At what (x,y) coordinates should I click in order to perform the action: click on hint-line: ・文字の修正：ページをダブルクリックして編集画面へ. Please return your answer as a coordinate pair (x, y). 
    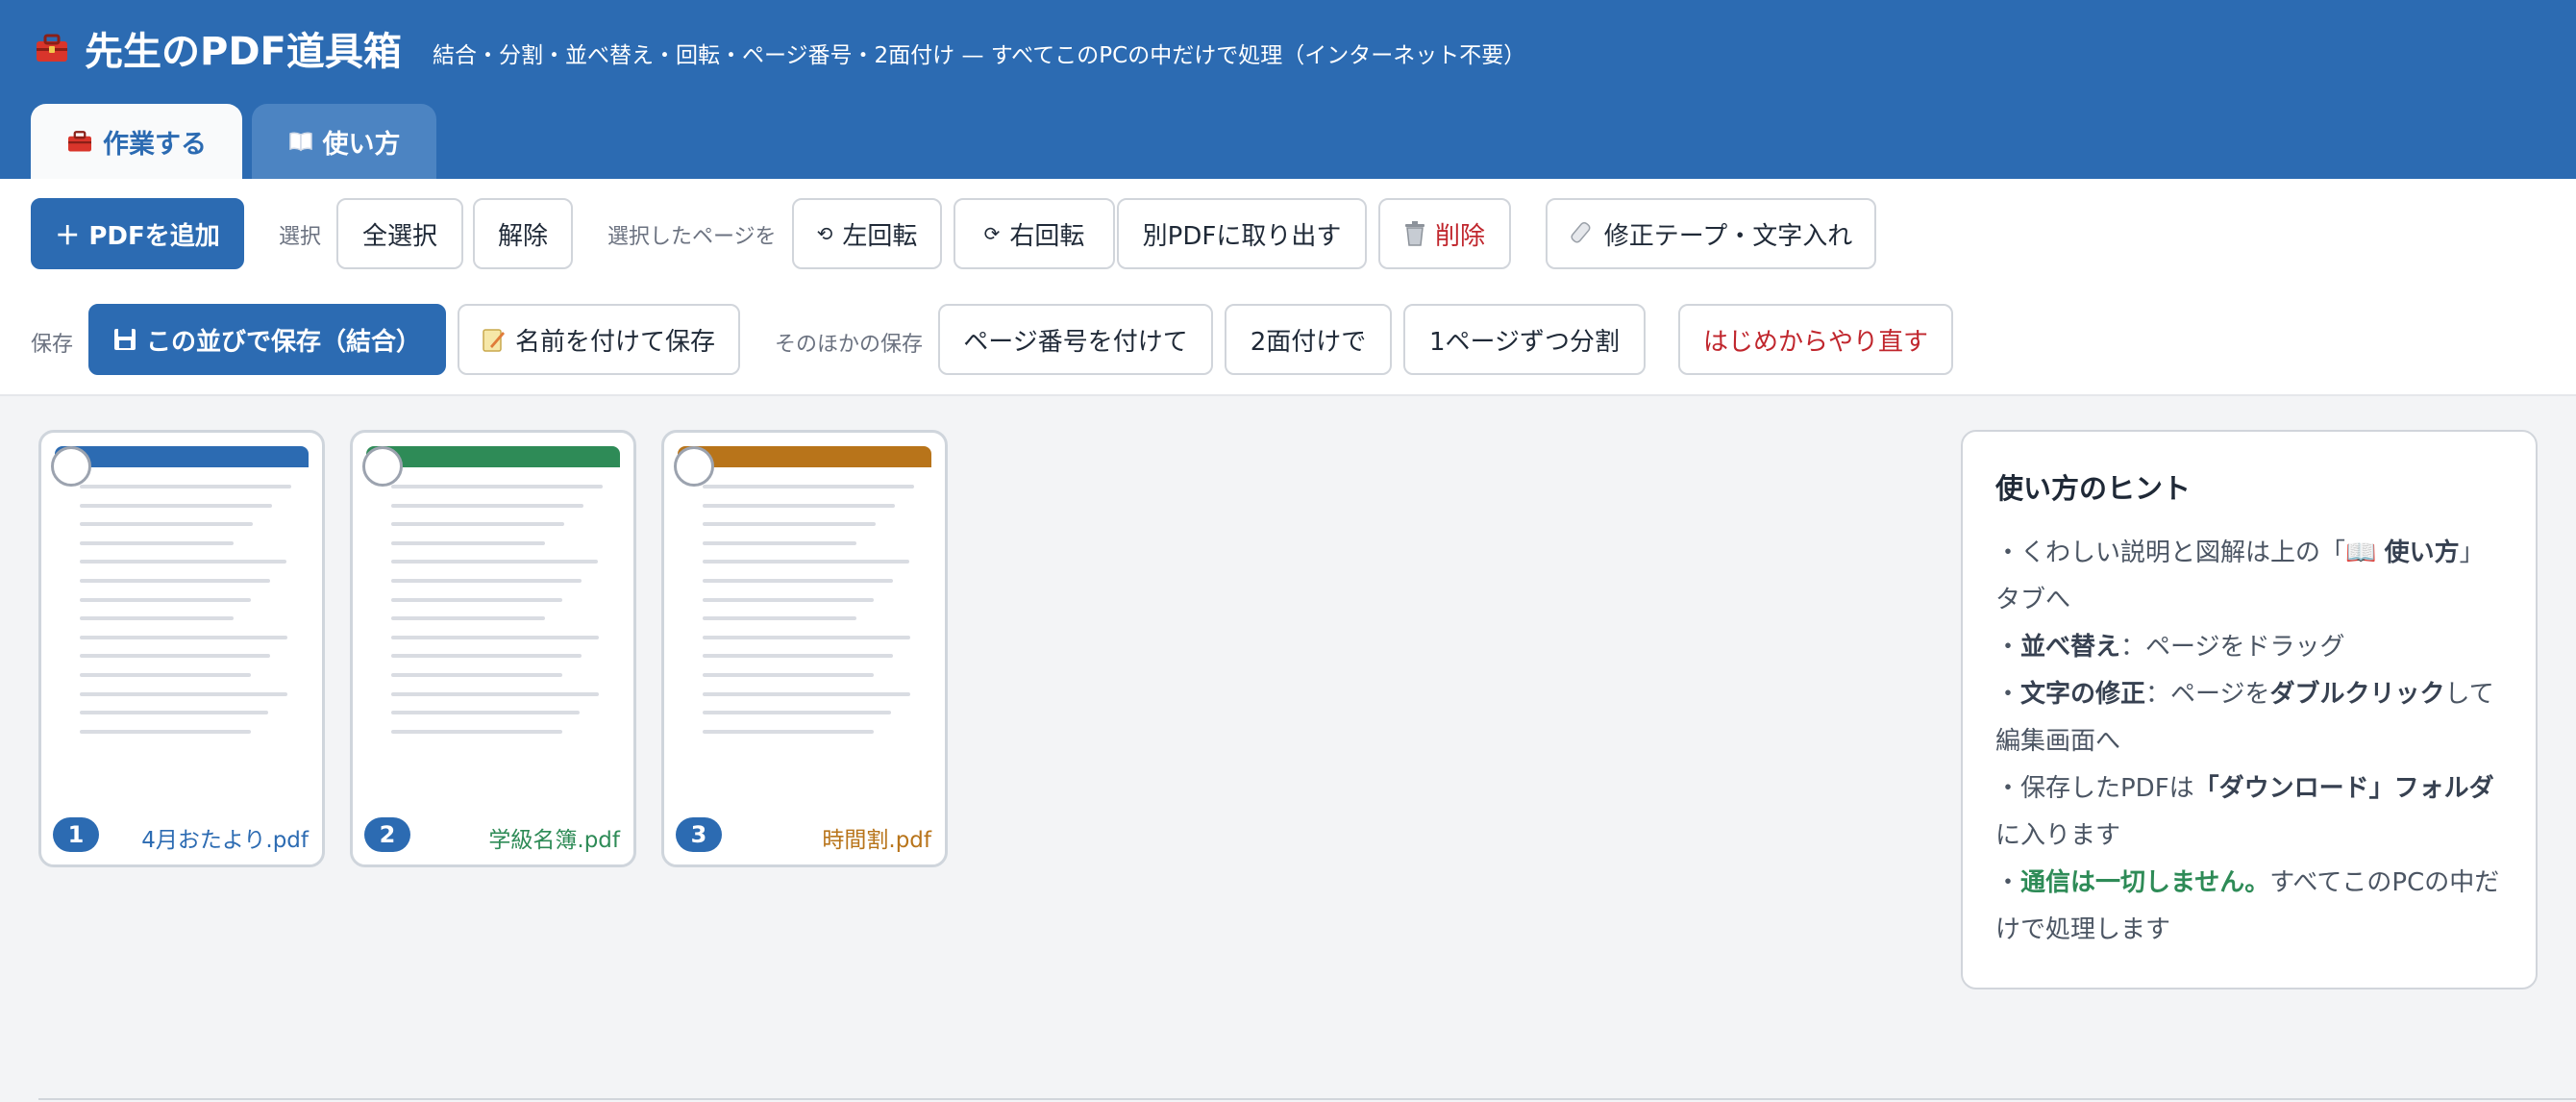
    Looking at the image, I should click on (2244, 718).